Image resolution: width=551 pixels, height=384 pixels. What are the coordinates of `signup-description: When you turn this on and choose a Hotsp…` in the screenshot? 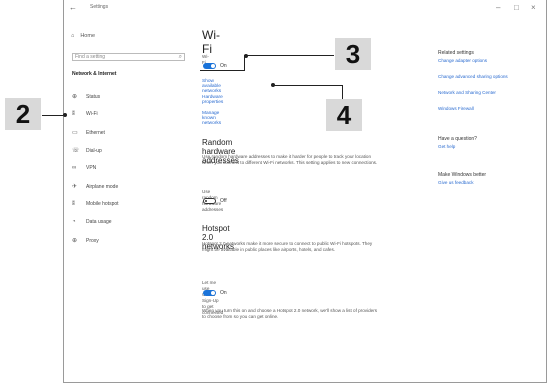 It's located at (290, 313).